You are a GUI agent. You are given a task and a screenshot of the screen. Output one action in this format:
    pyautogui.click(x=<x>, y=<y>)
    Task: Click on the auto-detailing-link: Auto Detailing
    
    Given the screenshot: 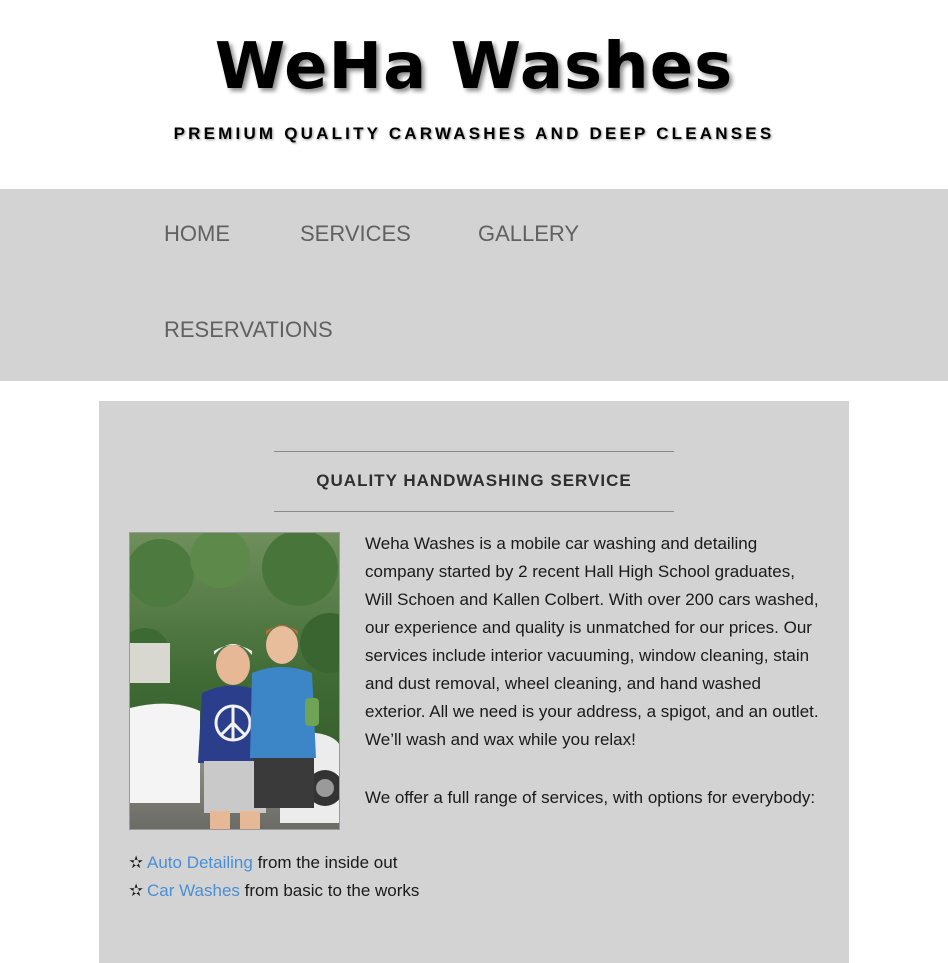 What is the action you would take?
    pyautogui.click(x=200, y=862)
    